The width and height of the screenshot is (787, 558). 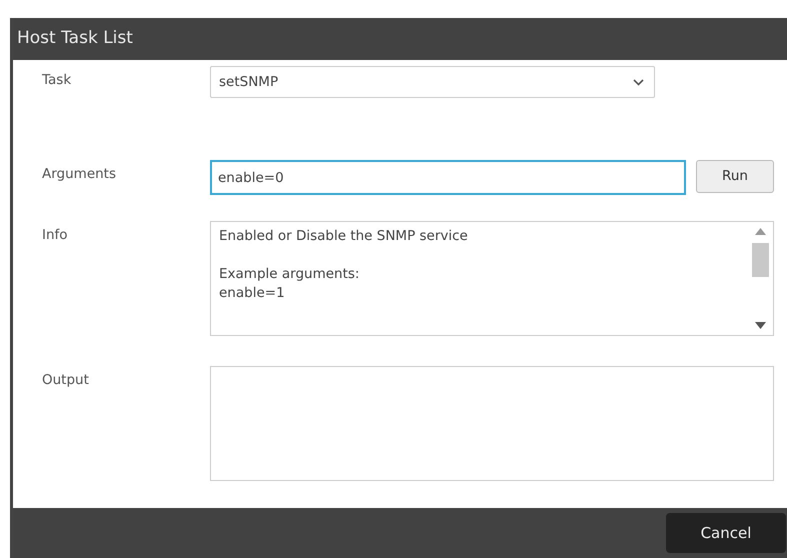 I want to click on field-label: Task, so click(x=57, y=80).